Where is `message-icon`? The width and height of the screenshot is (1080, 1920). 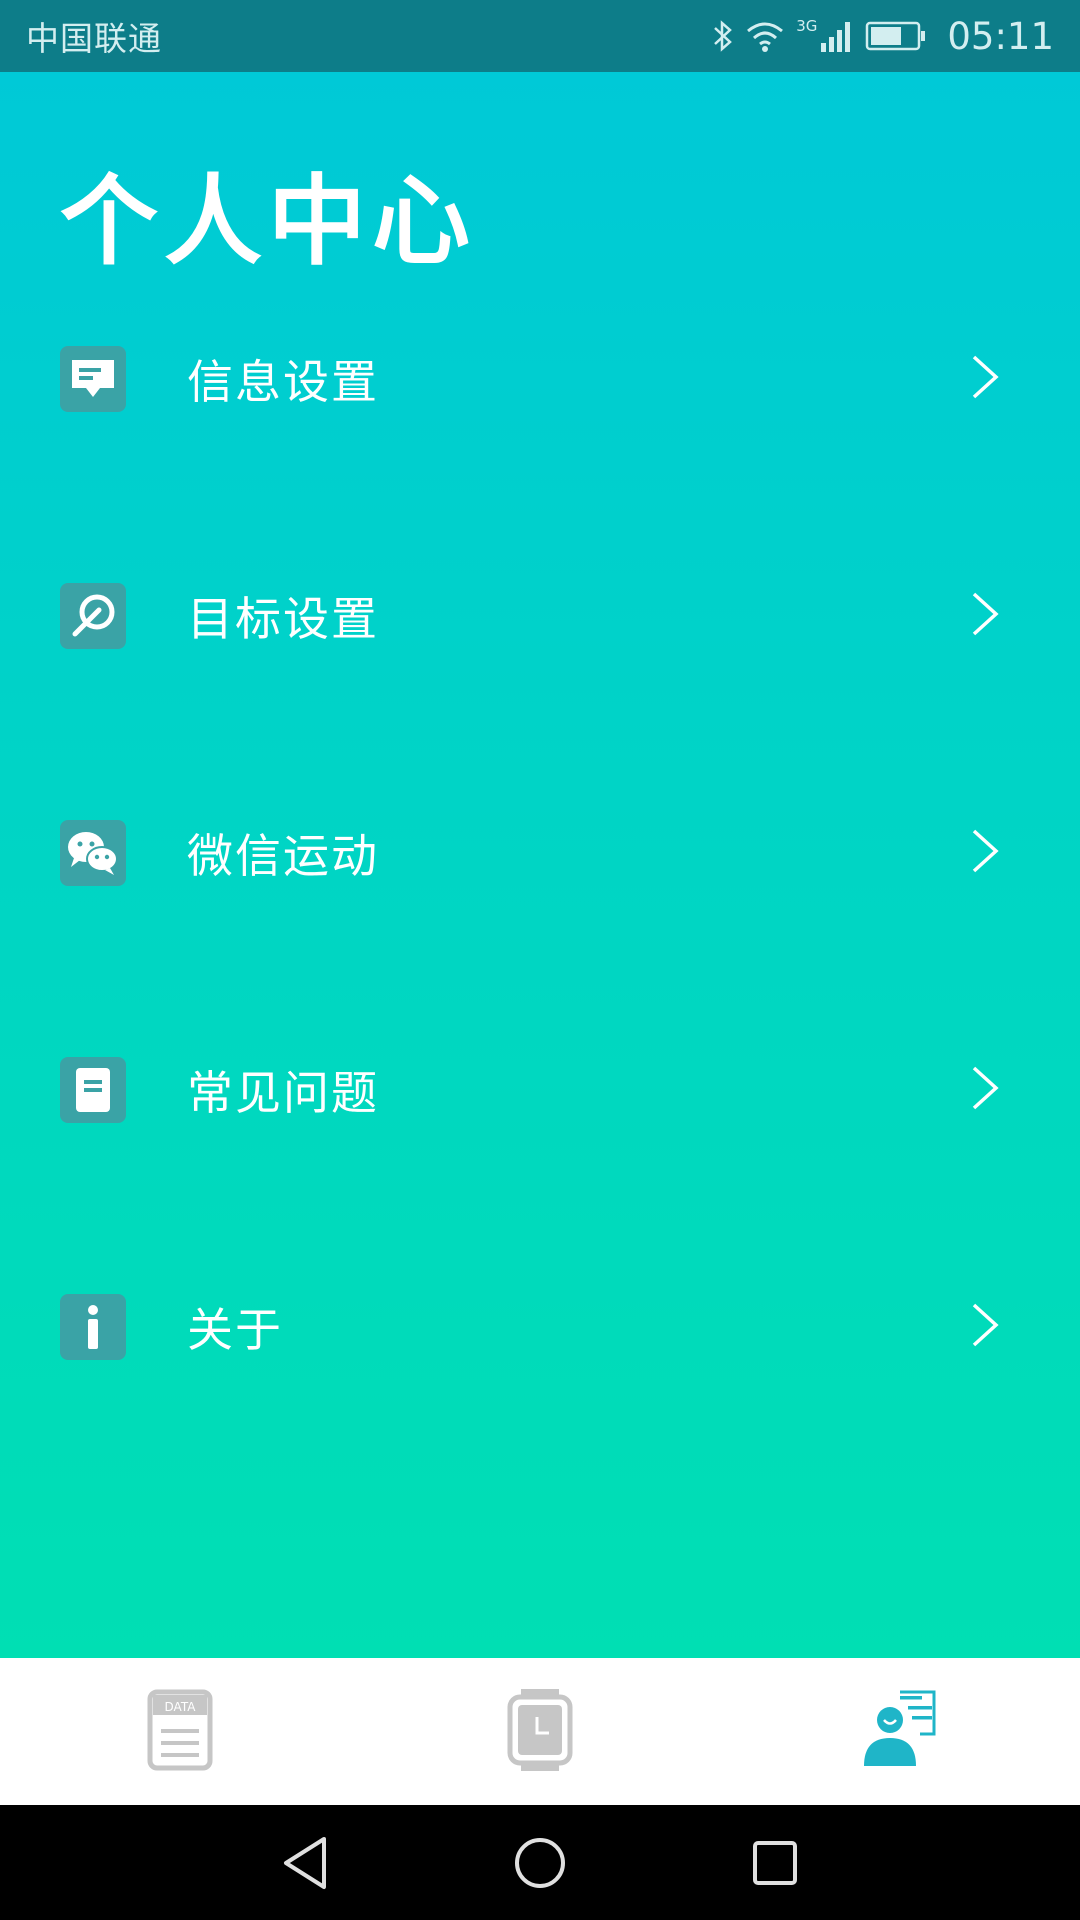 message-icon is located at coordinates (93, 379).